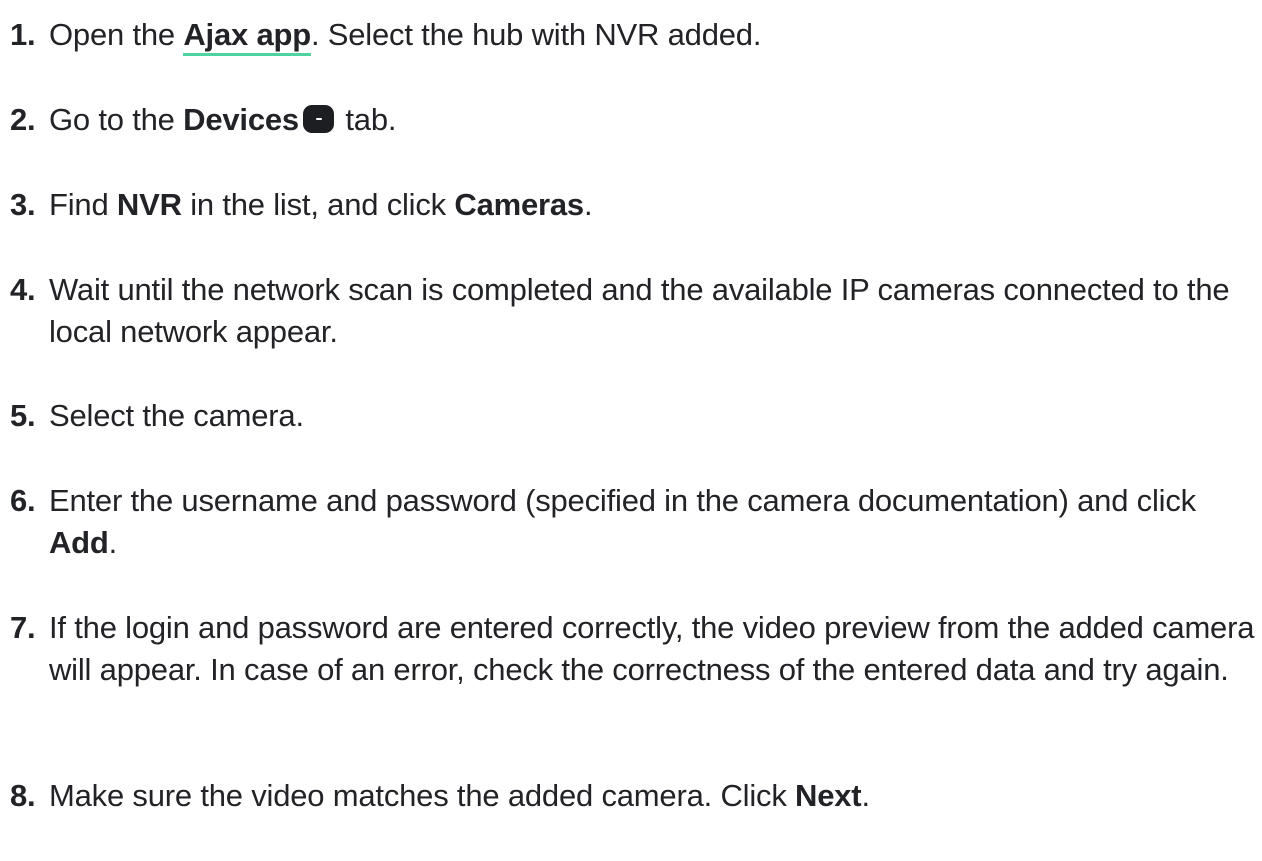 This screenshot has height=861, width=1262. Describe the element at coordinates (632, 120) in the screenshot. I see `step-2: 2. Go to the Devices tab.` at that location.